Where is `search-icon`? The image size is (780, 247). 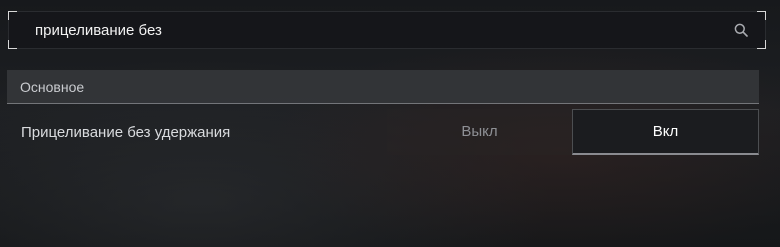 search-icon is located at coordinates (741, 30).